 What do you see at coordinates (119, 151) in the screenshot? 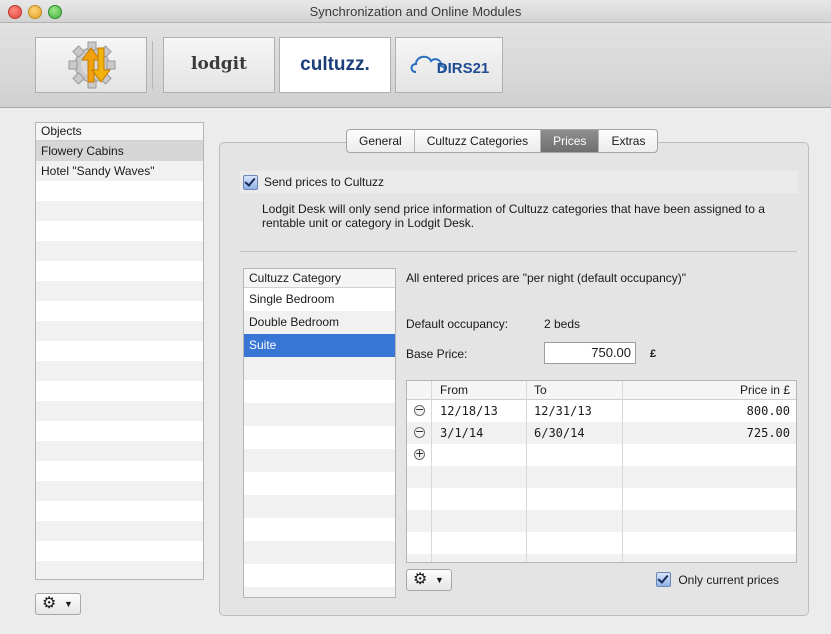
I see `list-item: Flowery Cabins` at bounding box center [119, 151].